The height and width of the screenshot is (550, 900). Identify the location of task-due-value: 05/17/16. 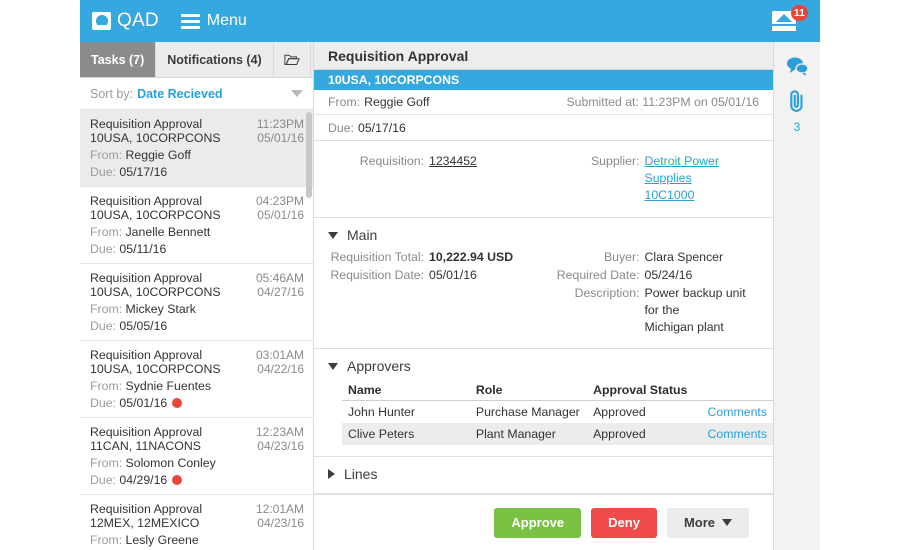
(143, 172).